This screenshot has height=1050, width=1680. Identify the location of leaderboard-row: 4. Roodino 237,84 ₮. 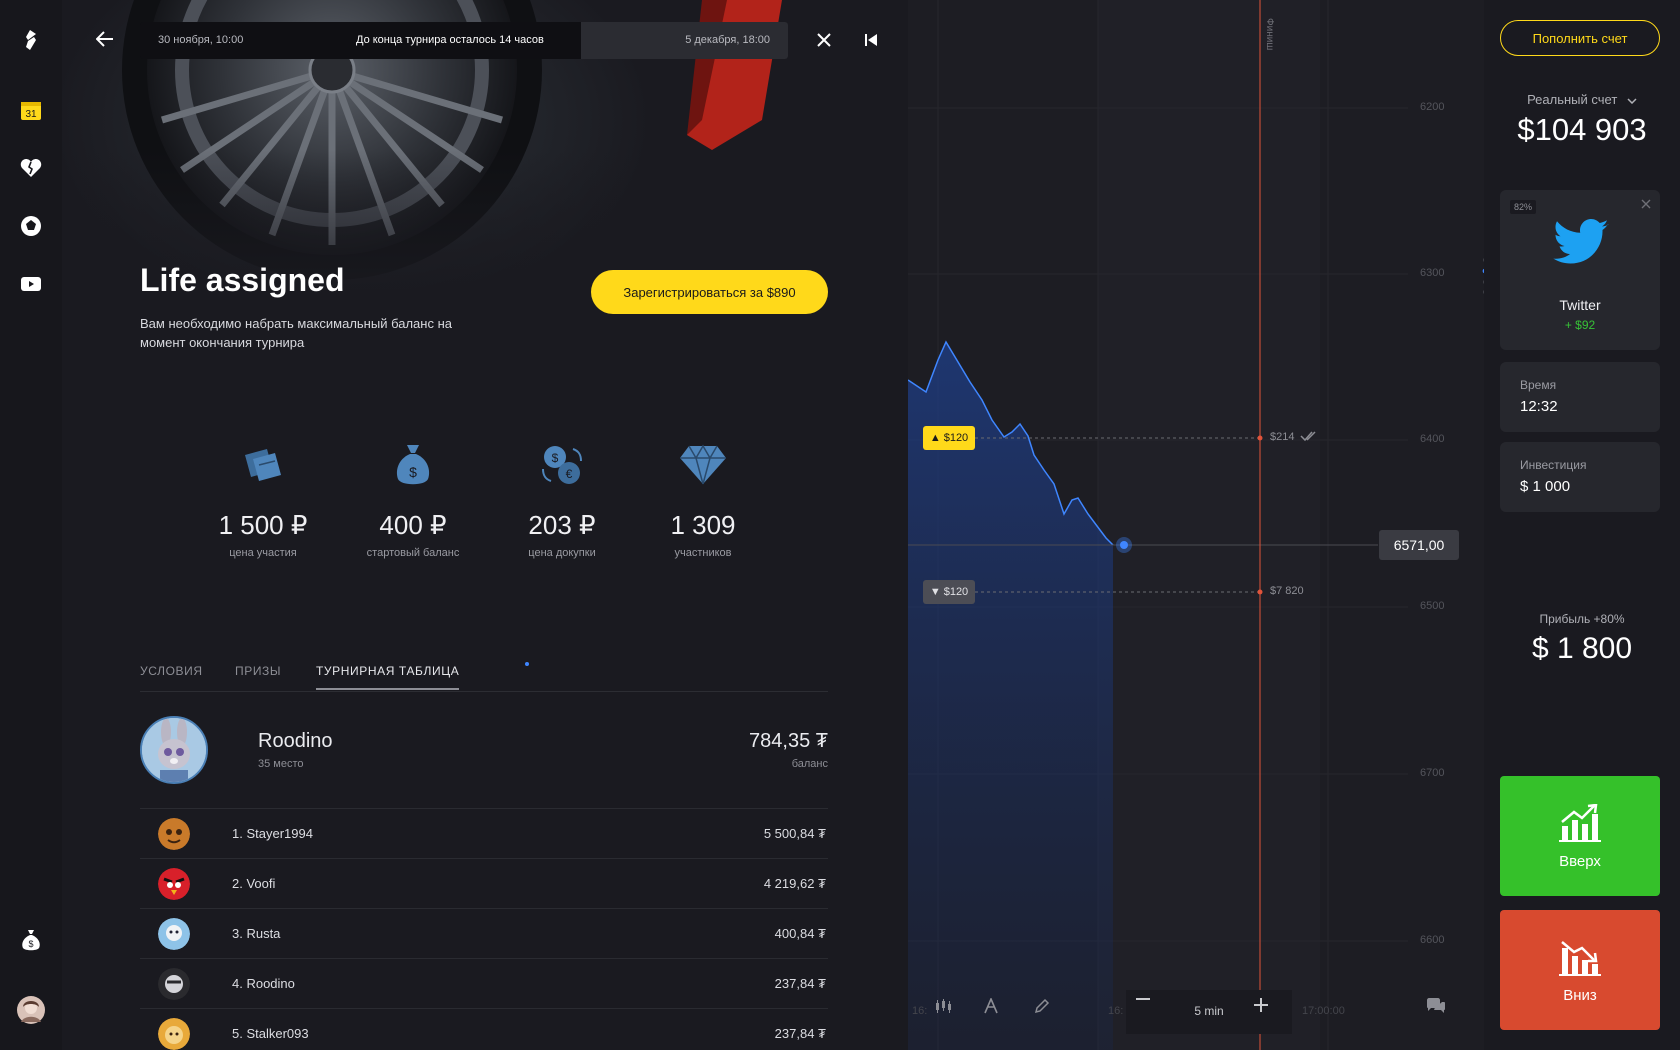
(484, 983).